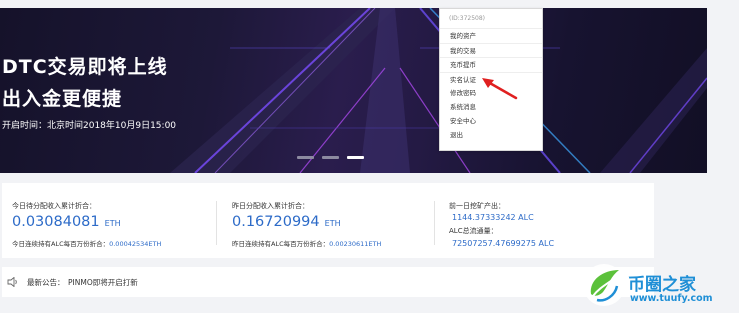 The height and width of the screenshot is (313, 739). What do you see at coordinates (671, 298) in the screenshot?
I see `watermark-url: www.tuufy.com` at bounding box center [671, 298].